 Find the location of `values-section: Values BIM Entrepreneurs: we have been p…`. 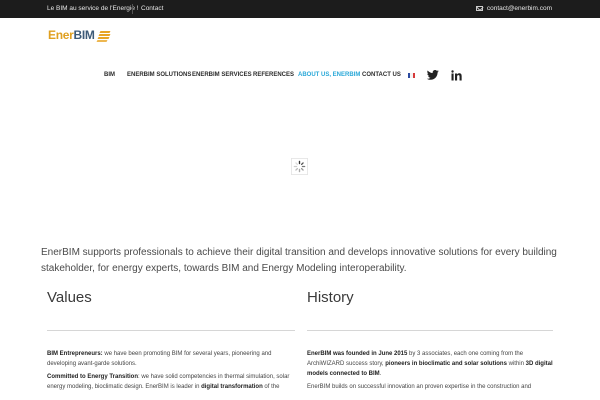

values-section: Values BIM Entrepreneurs: we have been p… is located at coordinates (171, 342).